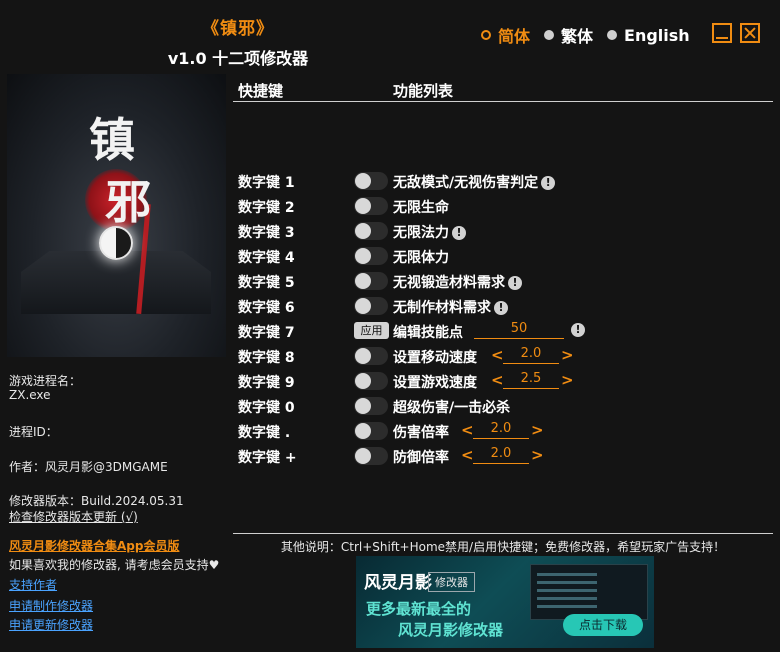  Describe the element at coordinates (94, 545) in the screenshot. I see `promo-app-link: 风灵月影修改器合集App会员版` at that location.